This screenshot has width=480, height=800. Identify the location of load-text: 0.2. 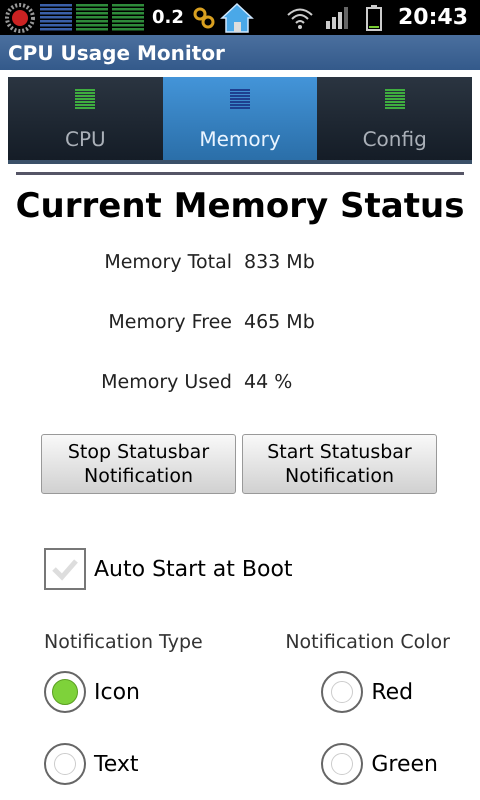
(168, 18).